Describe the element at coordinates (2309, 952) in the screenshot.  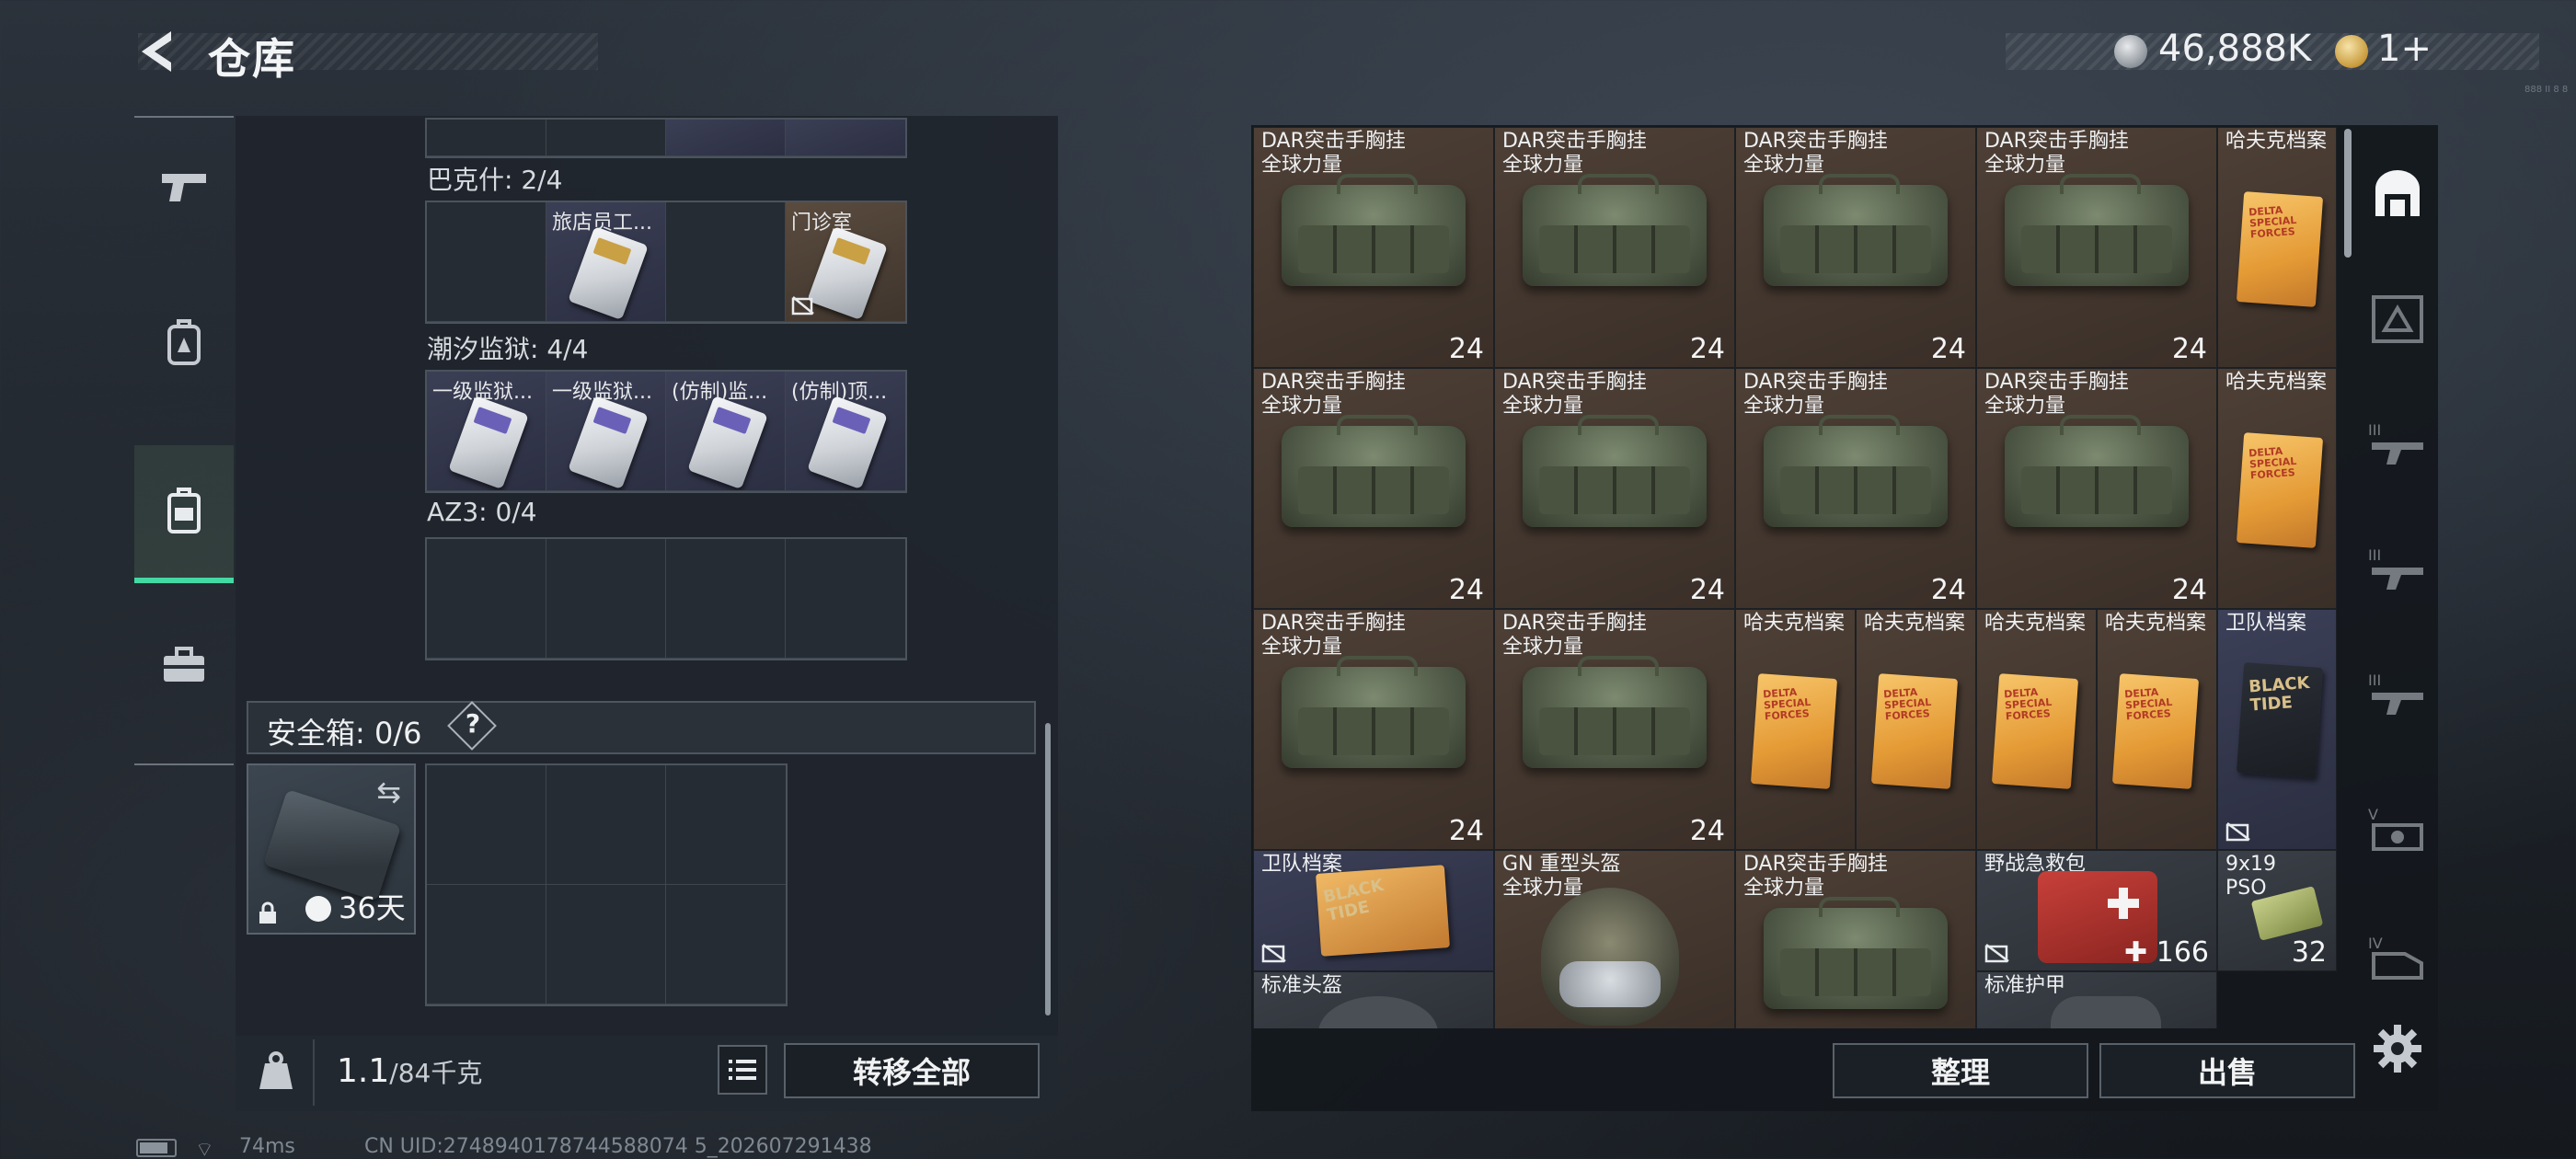
I see `item-count: 32` at that location.